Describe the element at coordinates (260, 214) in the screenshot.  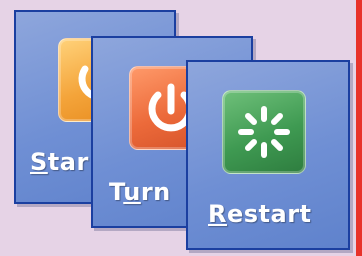
I see `restart-label: Restart` at that location.